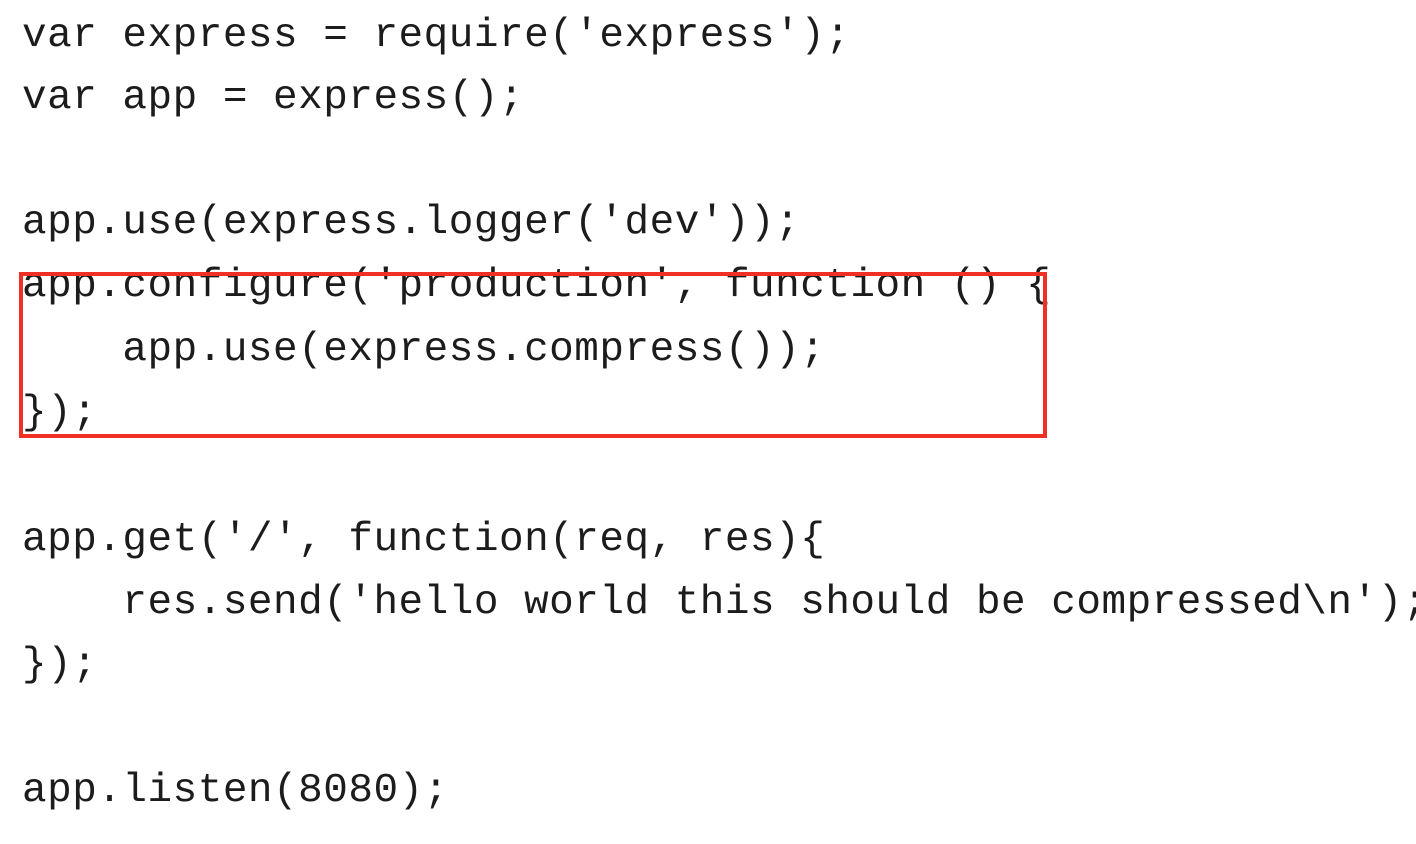 This screenshot has height=844, width=1416. Describe the element at coordinates (424, 540) in the screenshot. I see `code-line-get-route: app.get('/', function(req, res){` at that location.